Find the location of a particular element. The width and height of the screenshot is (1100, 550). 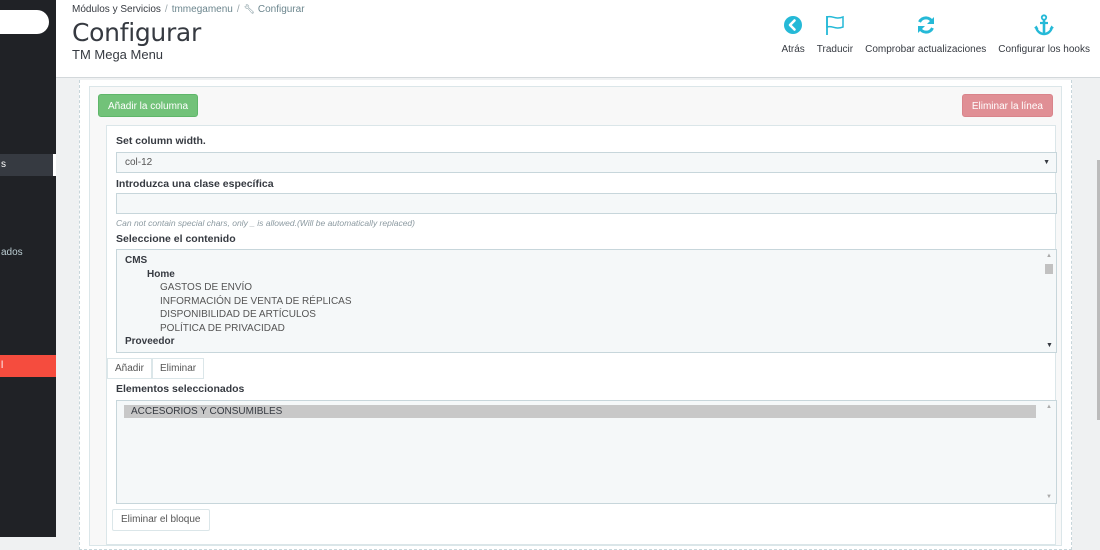

list-item: CMS is located at coordinates (586, 261).